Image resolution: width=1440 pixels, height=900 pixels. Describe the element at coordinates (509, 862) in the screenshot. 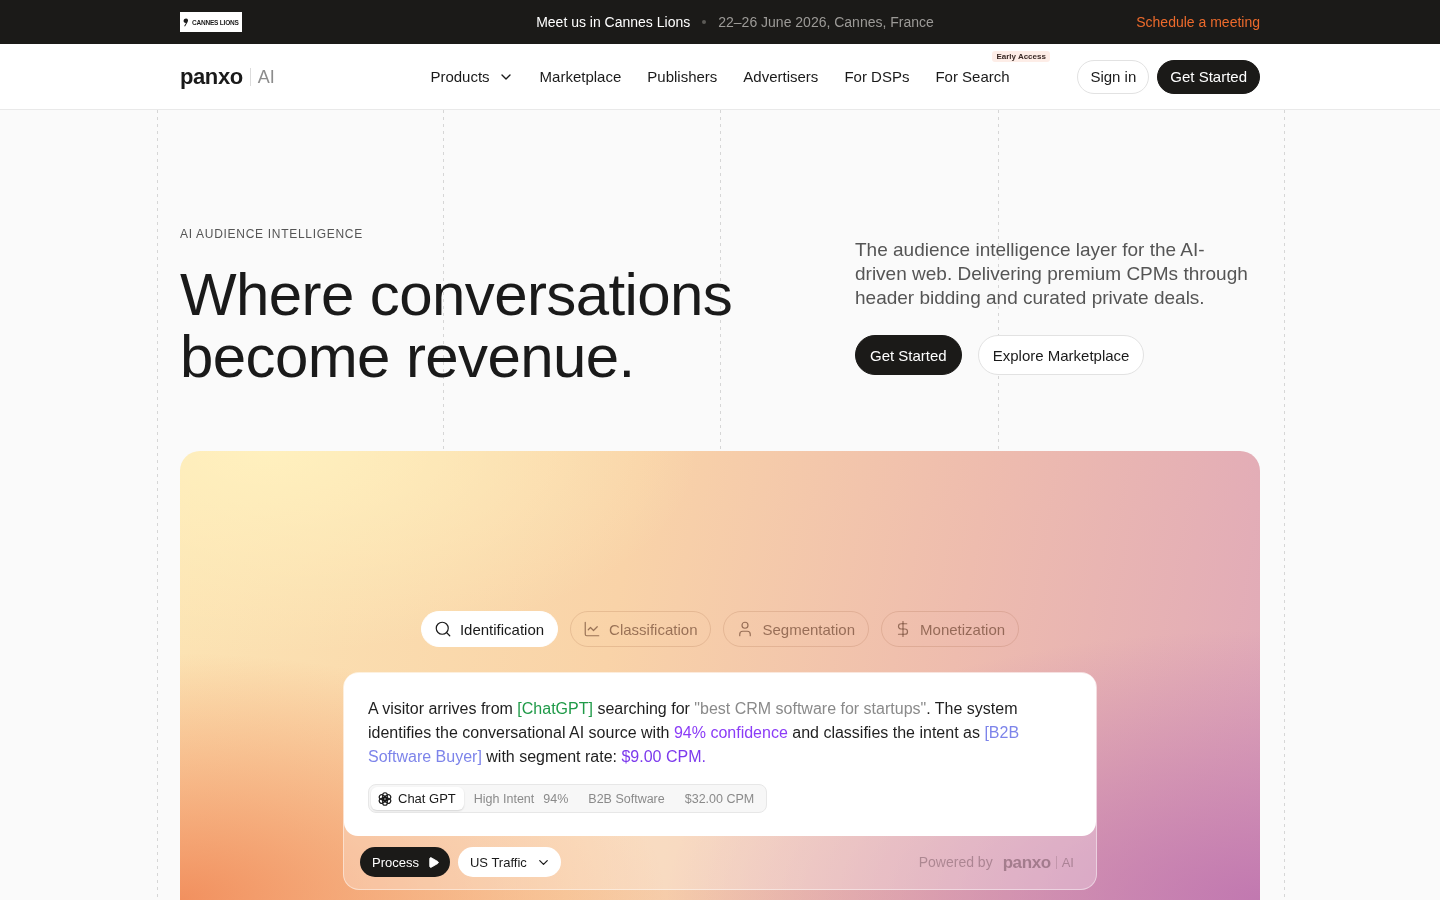

I see `traffic-dropdown: US Traffic` at that location.